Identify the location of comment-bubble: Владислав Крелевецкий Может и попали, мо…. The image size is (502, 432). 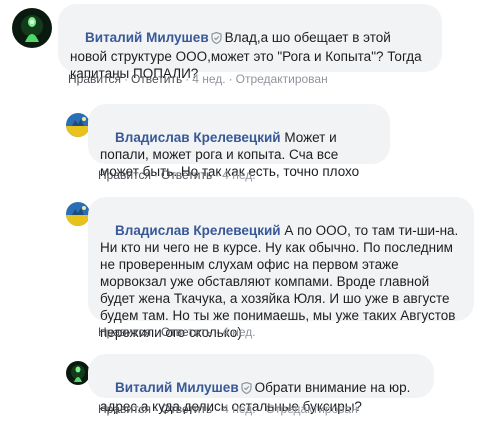
(239, 141).